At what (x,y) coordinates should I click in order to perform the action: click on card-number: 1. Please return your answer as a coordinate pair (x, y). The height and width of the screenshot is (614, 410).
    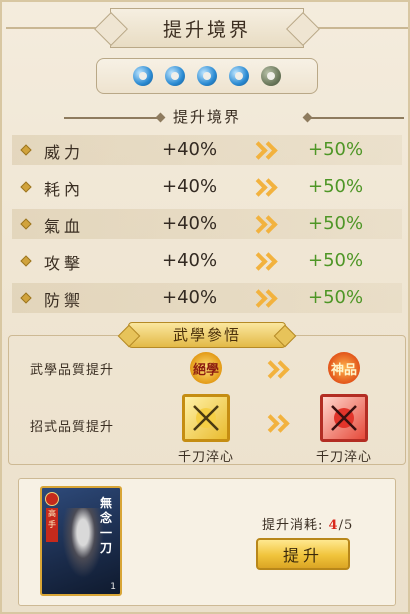
    Looking at the image, I should click on (113, 587).